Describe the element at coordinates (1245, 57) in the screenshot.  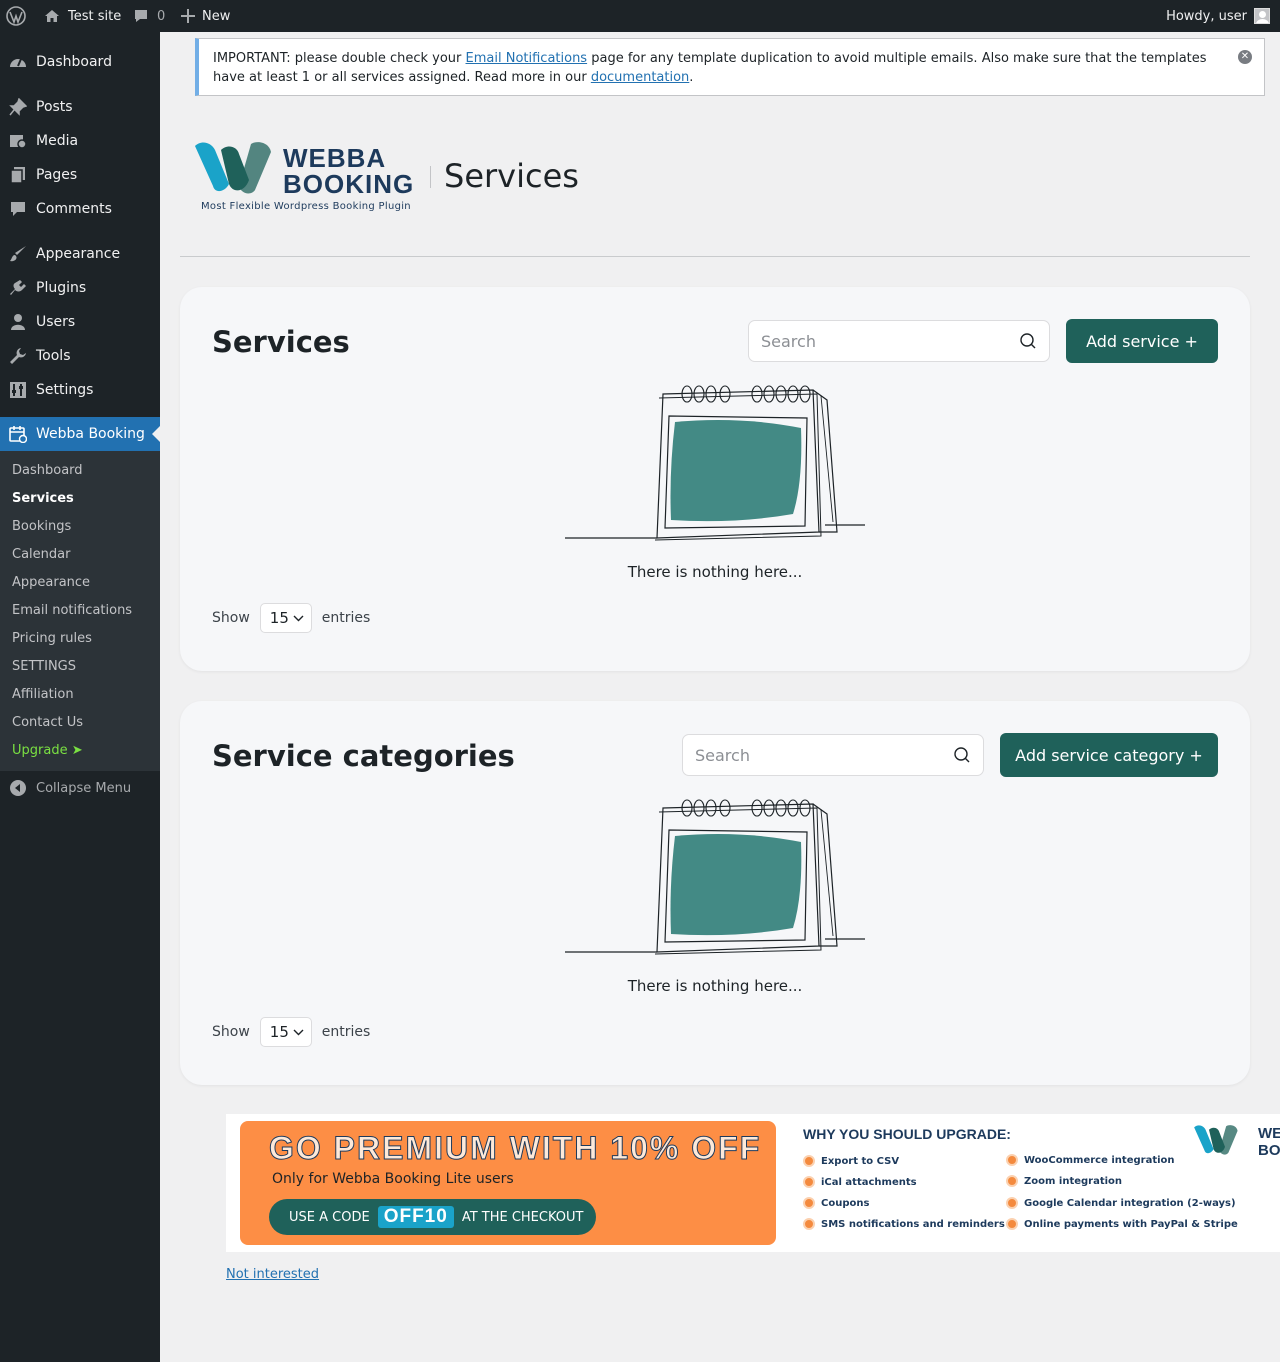
I see `dismiss-notice-icon: ✕` at that location.